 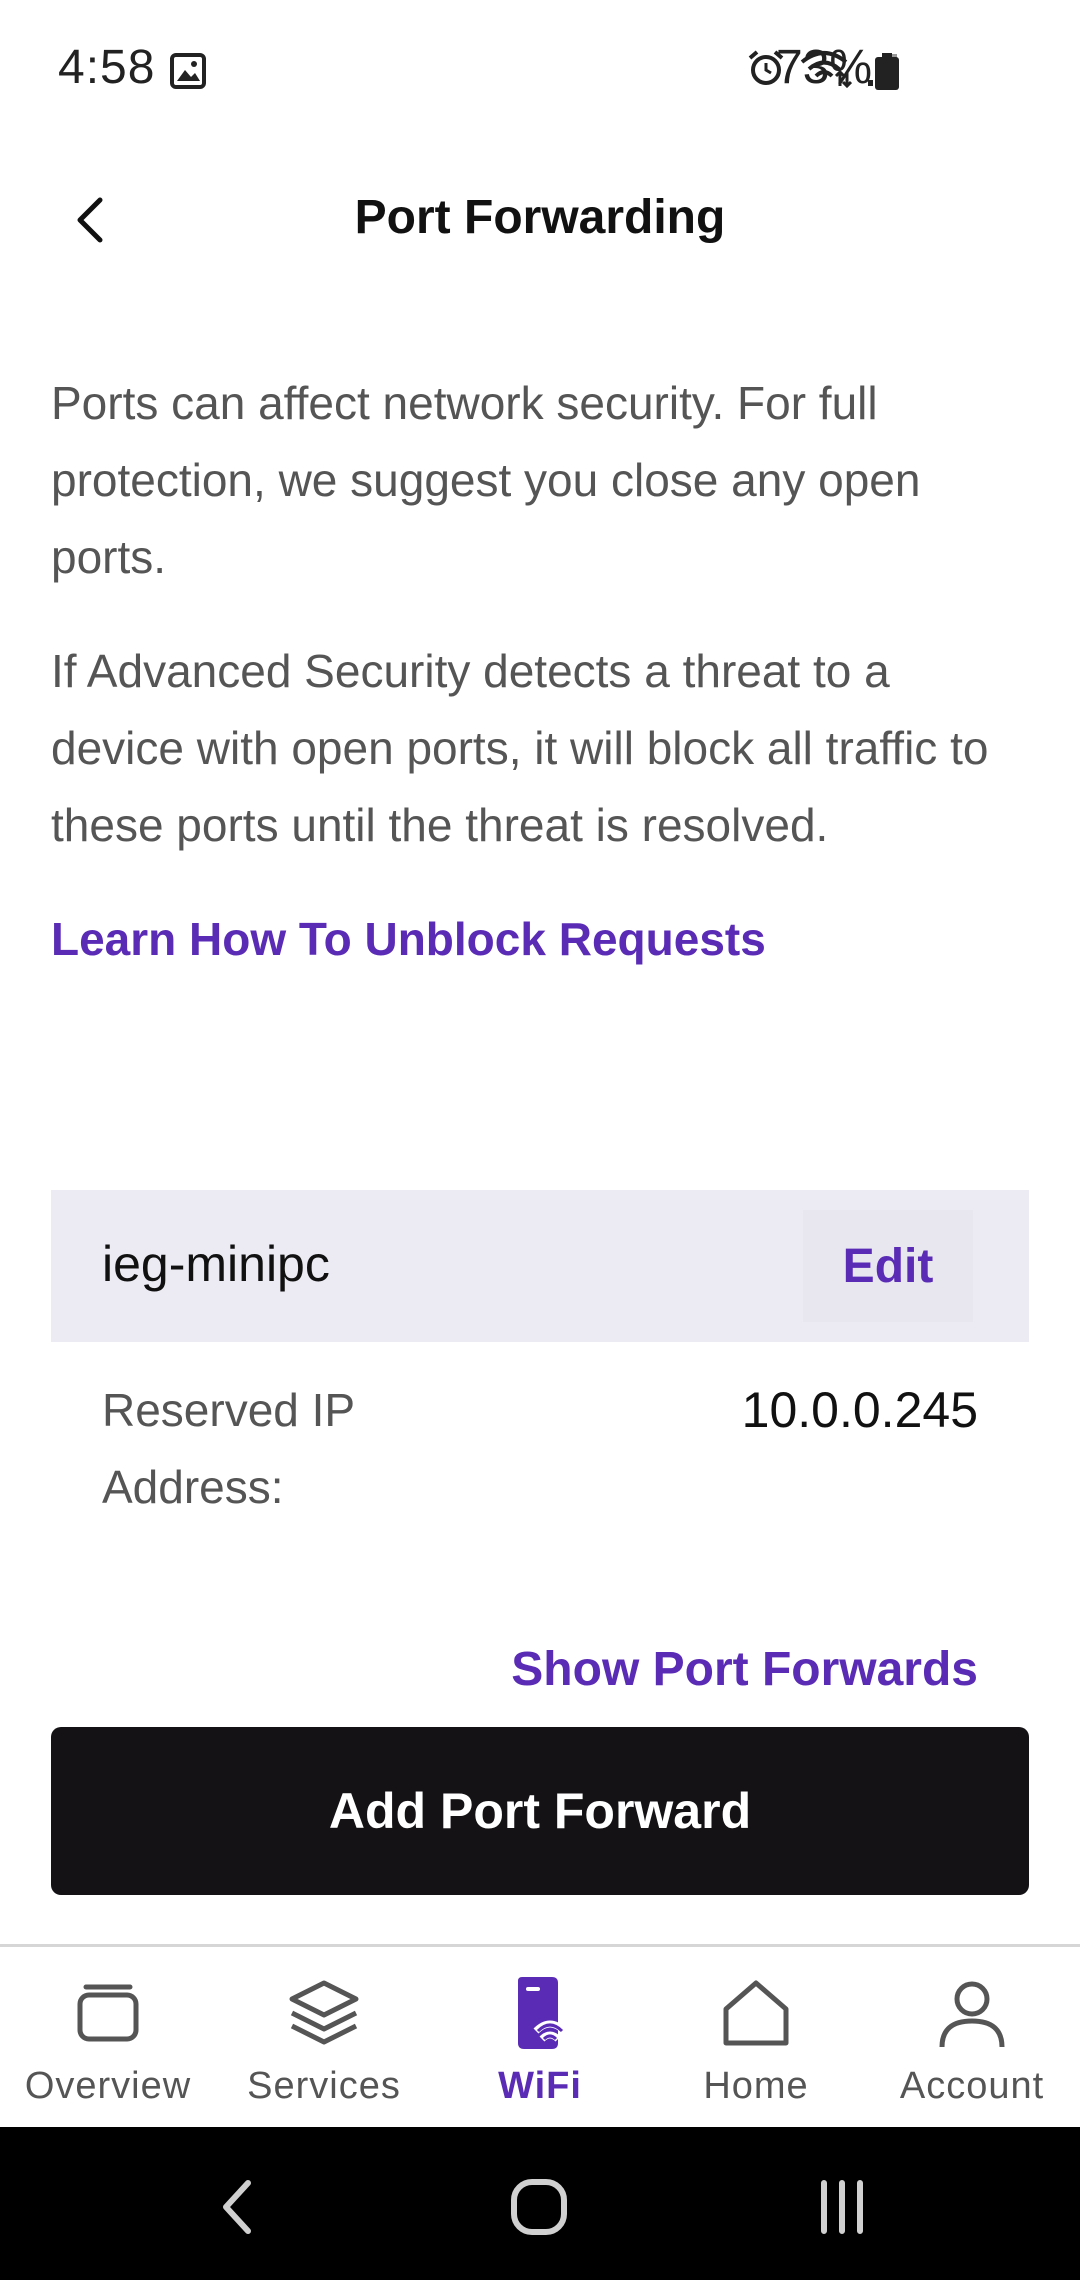 I want to click on system-home-icon, so click(x=539, y=2207).